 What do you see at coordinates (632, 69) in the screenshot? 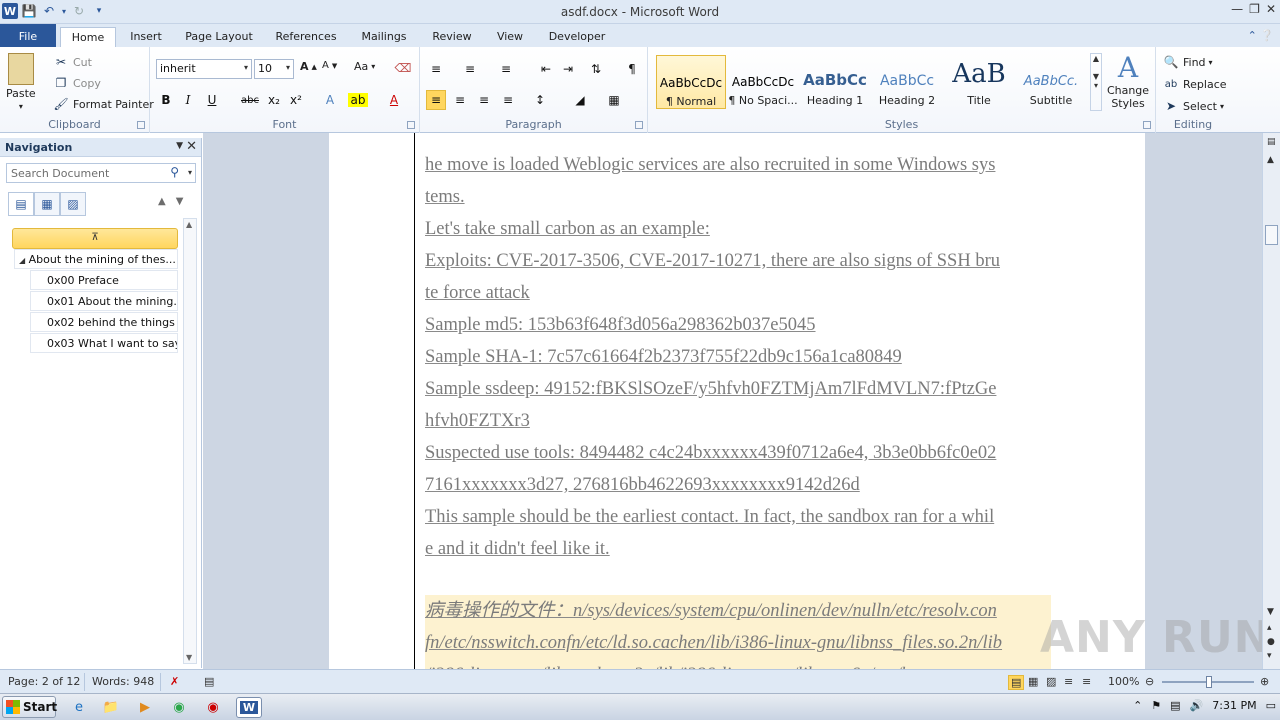
I see `show-formatting-icon: ¶` at bounding box center [632, 69].